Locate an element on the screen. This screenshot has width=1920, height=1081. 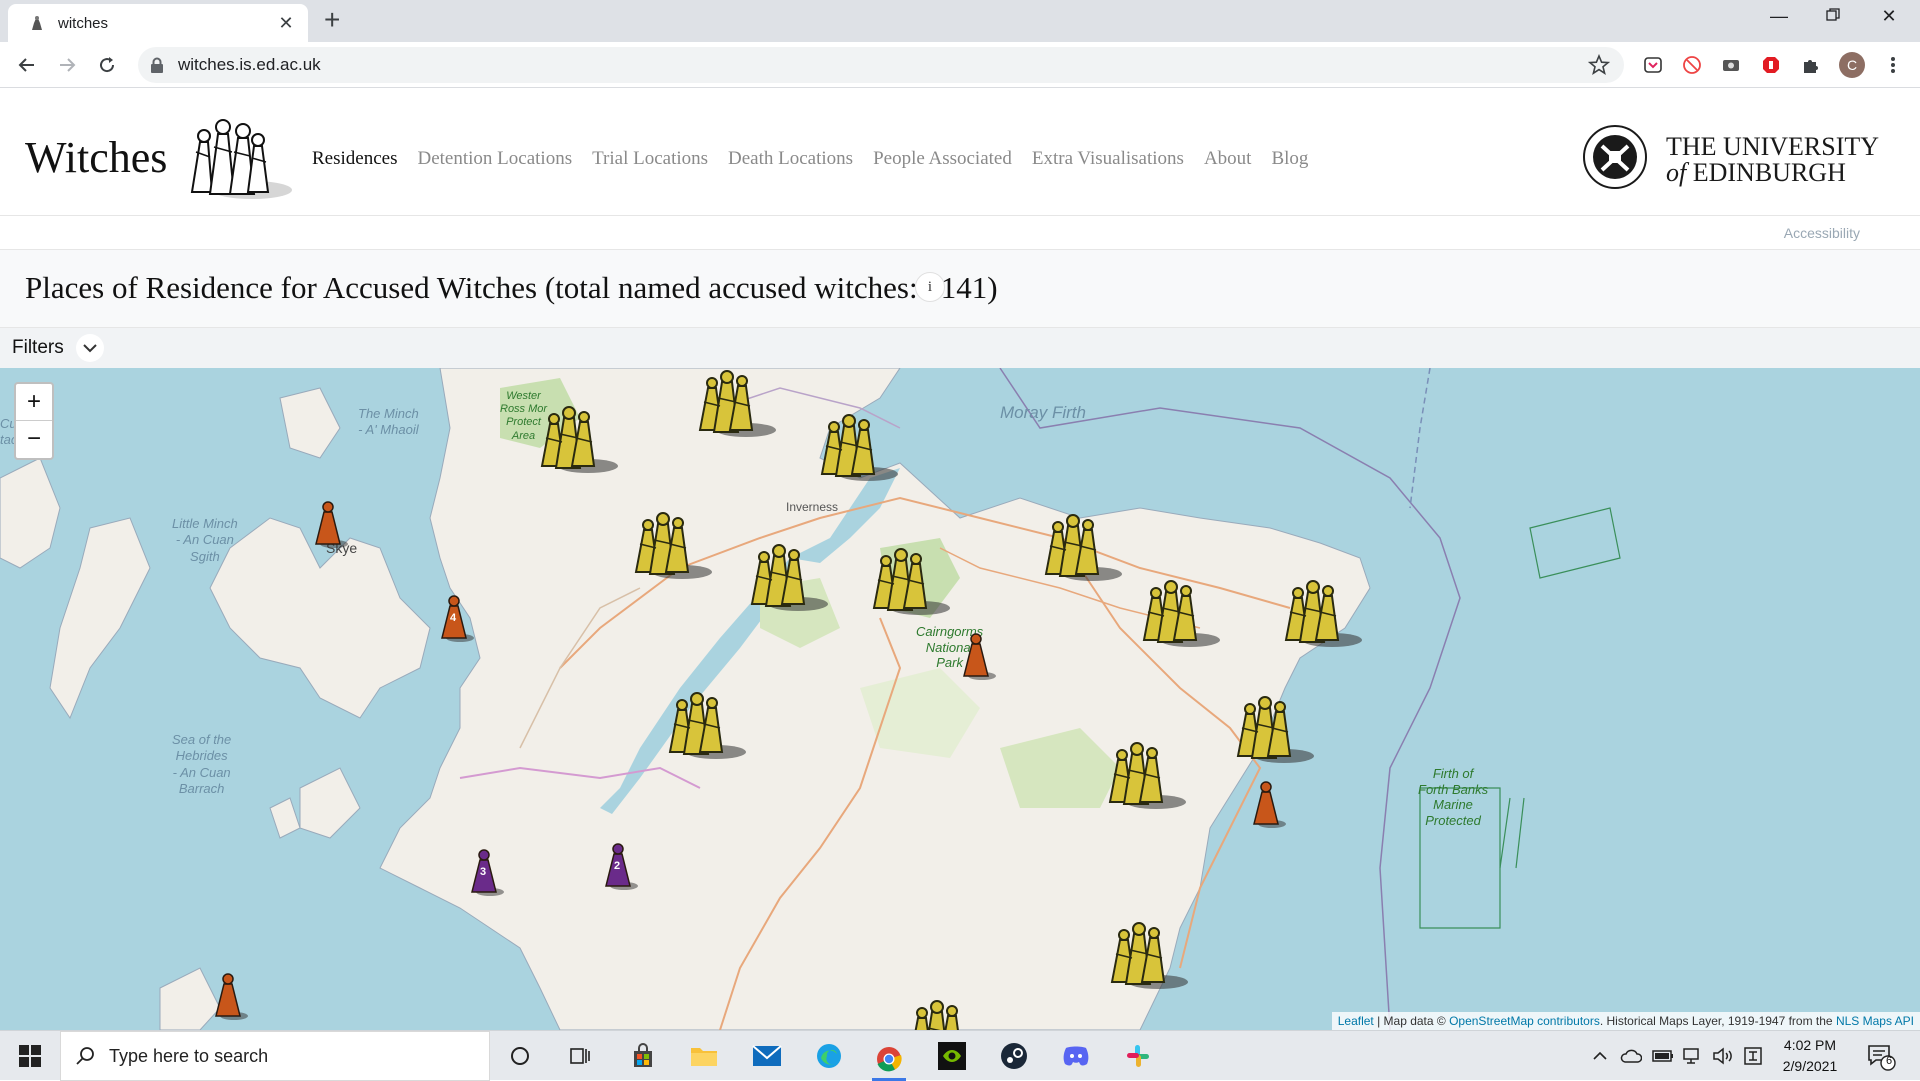
forward-icon is located at coordinates (67, 65).